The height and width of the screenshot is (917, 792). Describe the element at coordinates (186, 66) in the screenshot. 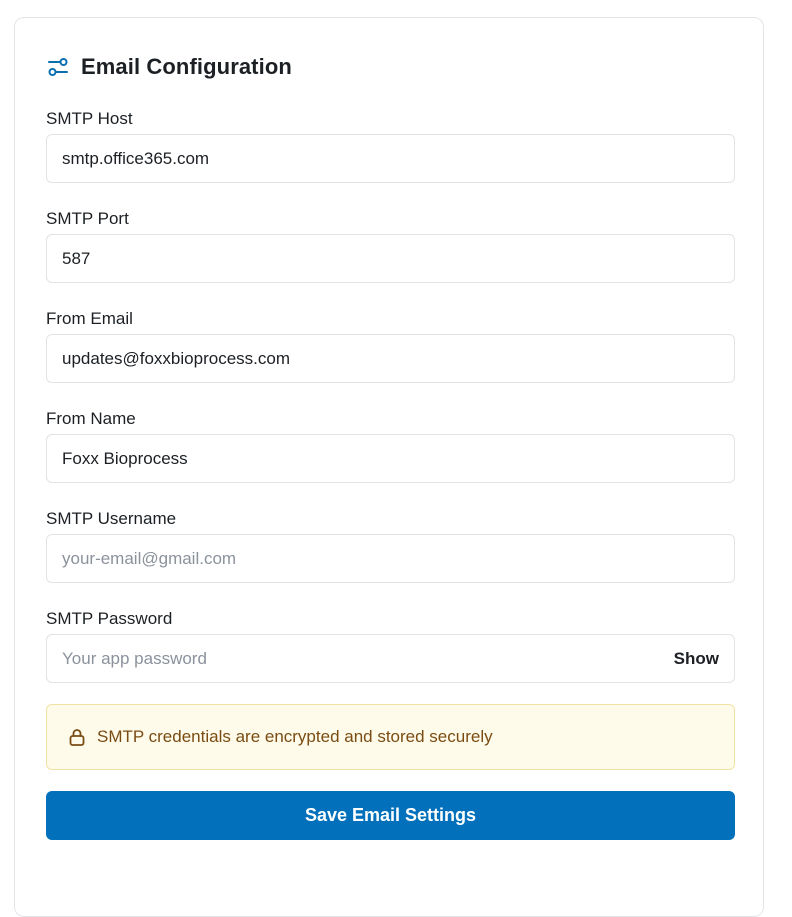

I see `card-title: Email Configuration` at that location.